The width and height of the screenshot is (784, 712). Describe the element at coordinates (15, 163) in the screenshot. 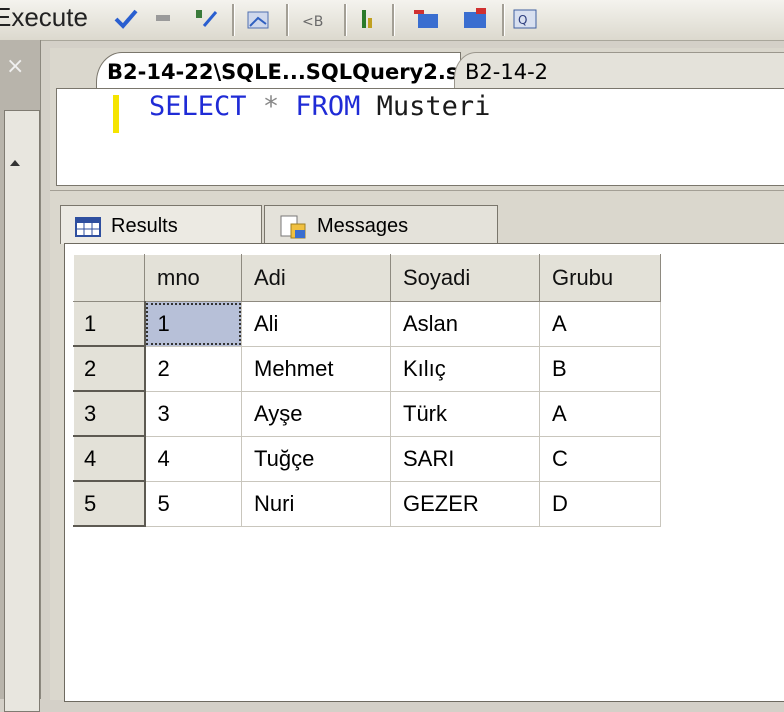

I see `scroll-up-icon` at that location.